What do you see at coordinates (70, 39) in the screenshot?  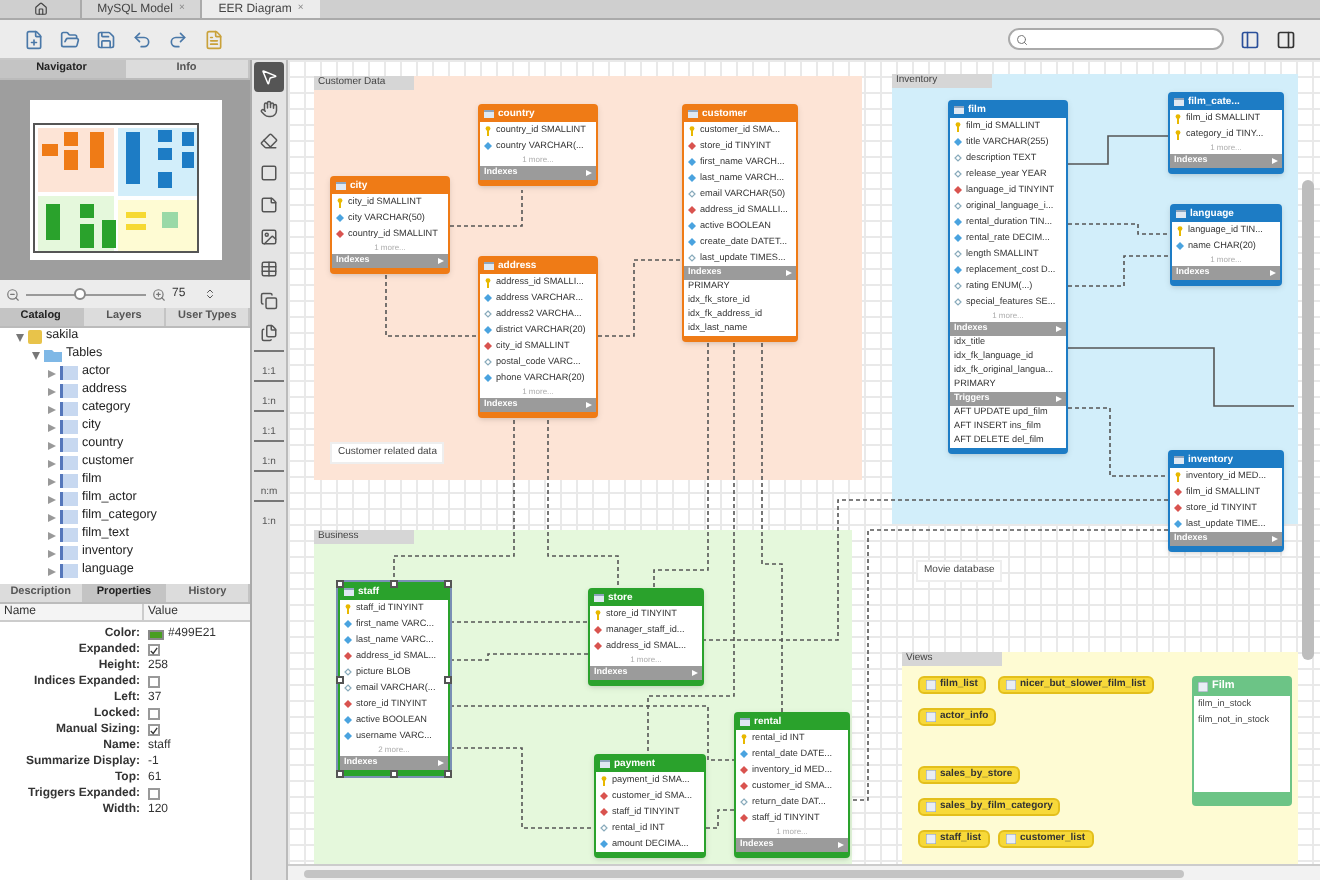 I see `folder-icon` at bounding box center [70, 39].